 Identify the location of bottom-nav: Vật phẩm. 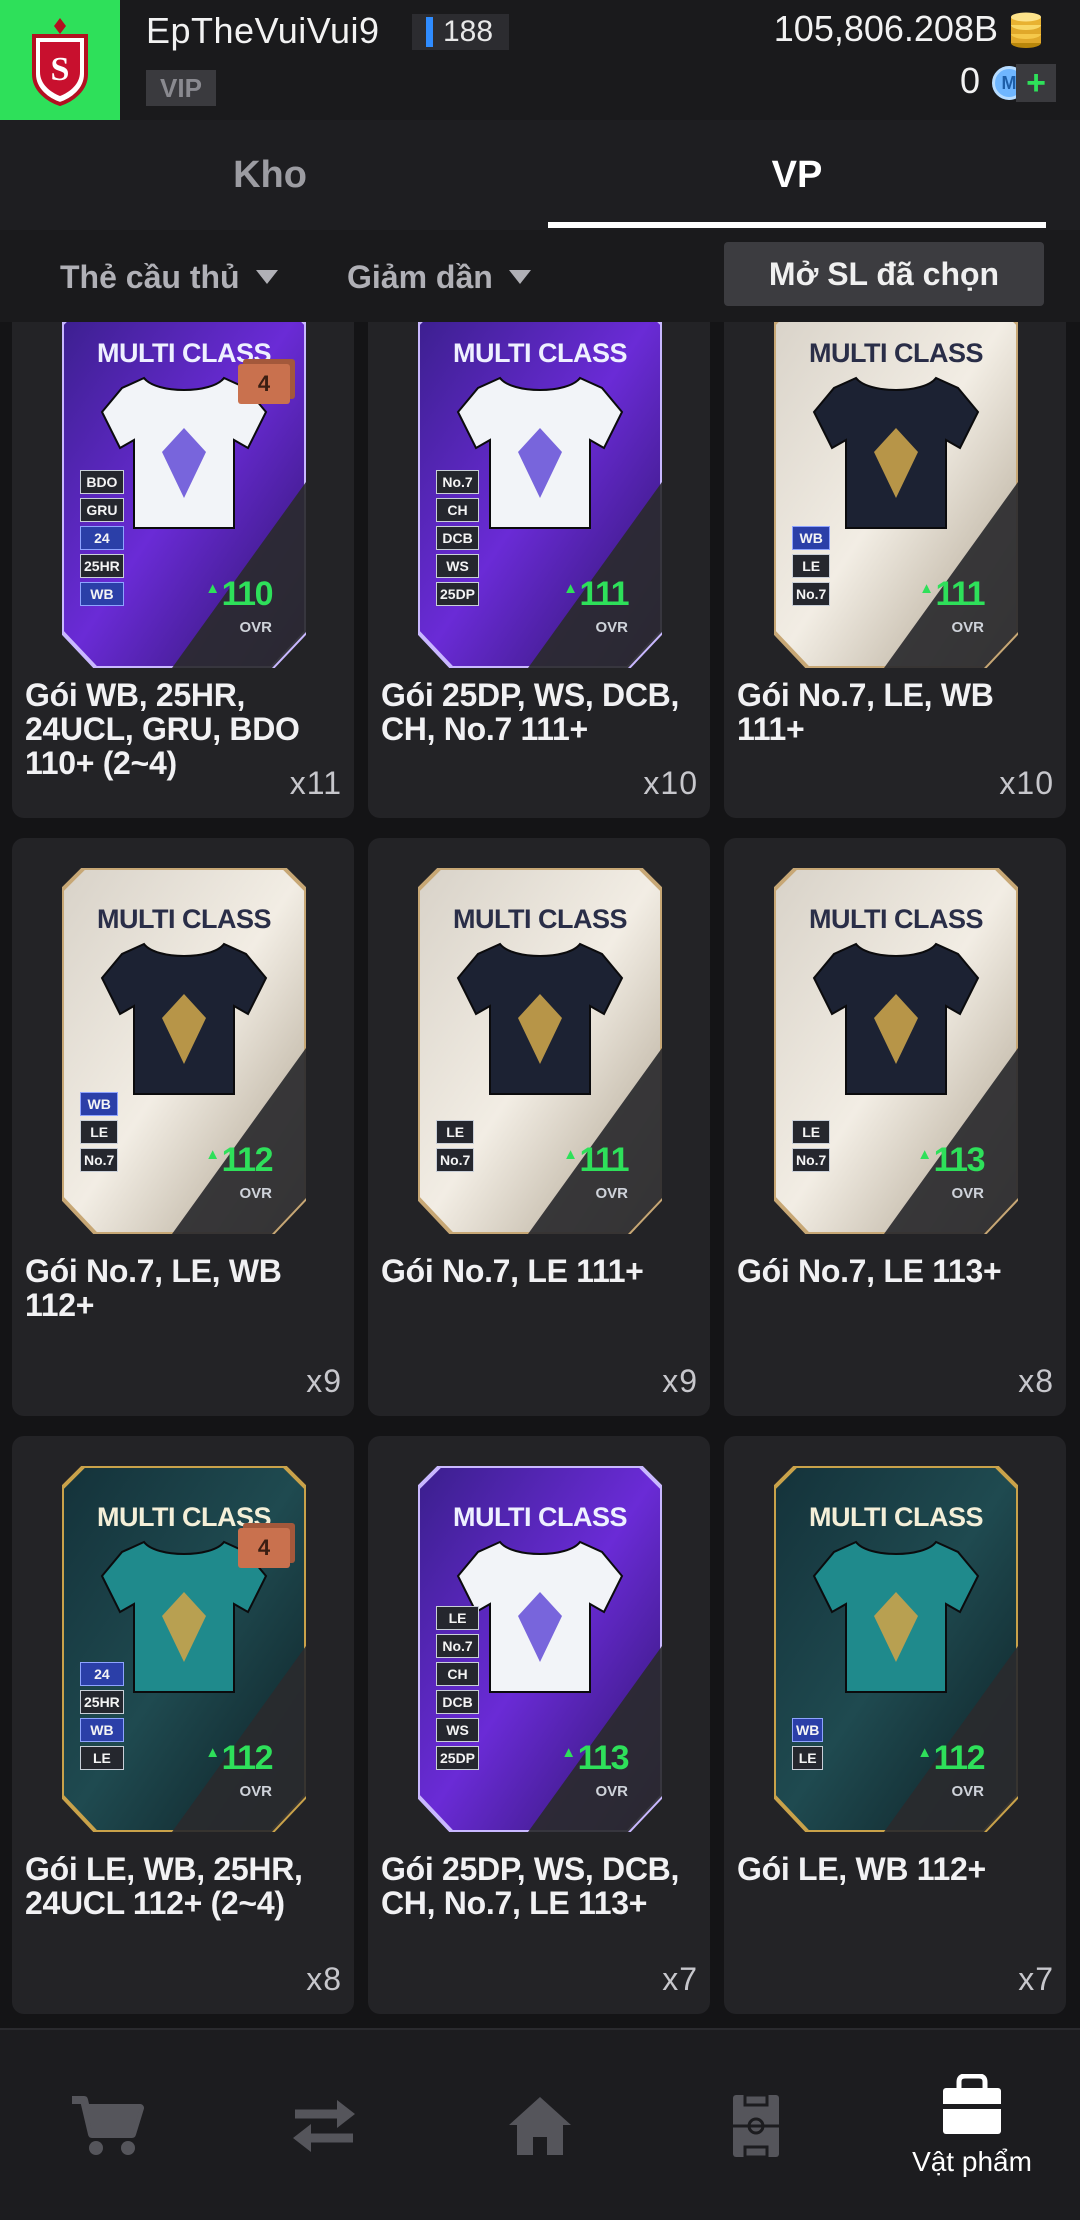
(540, 2124).